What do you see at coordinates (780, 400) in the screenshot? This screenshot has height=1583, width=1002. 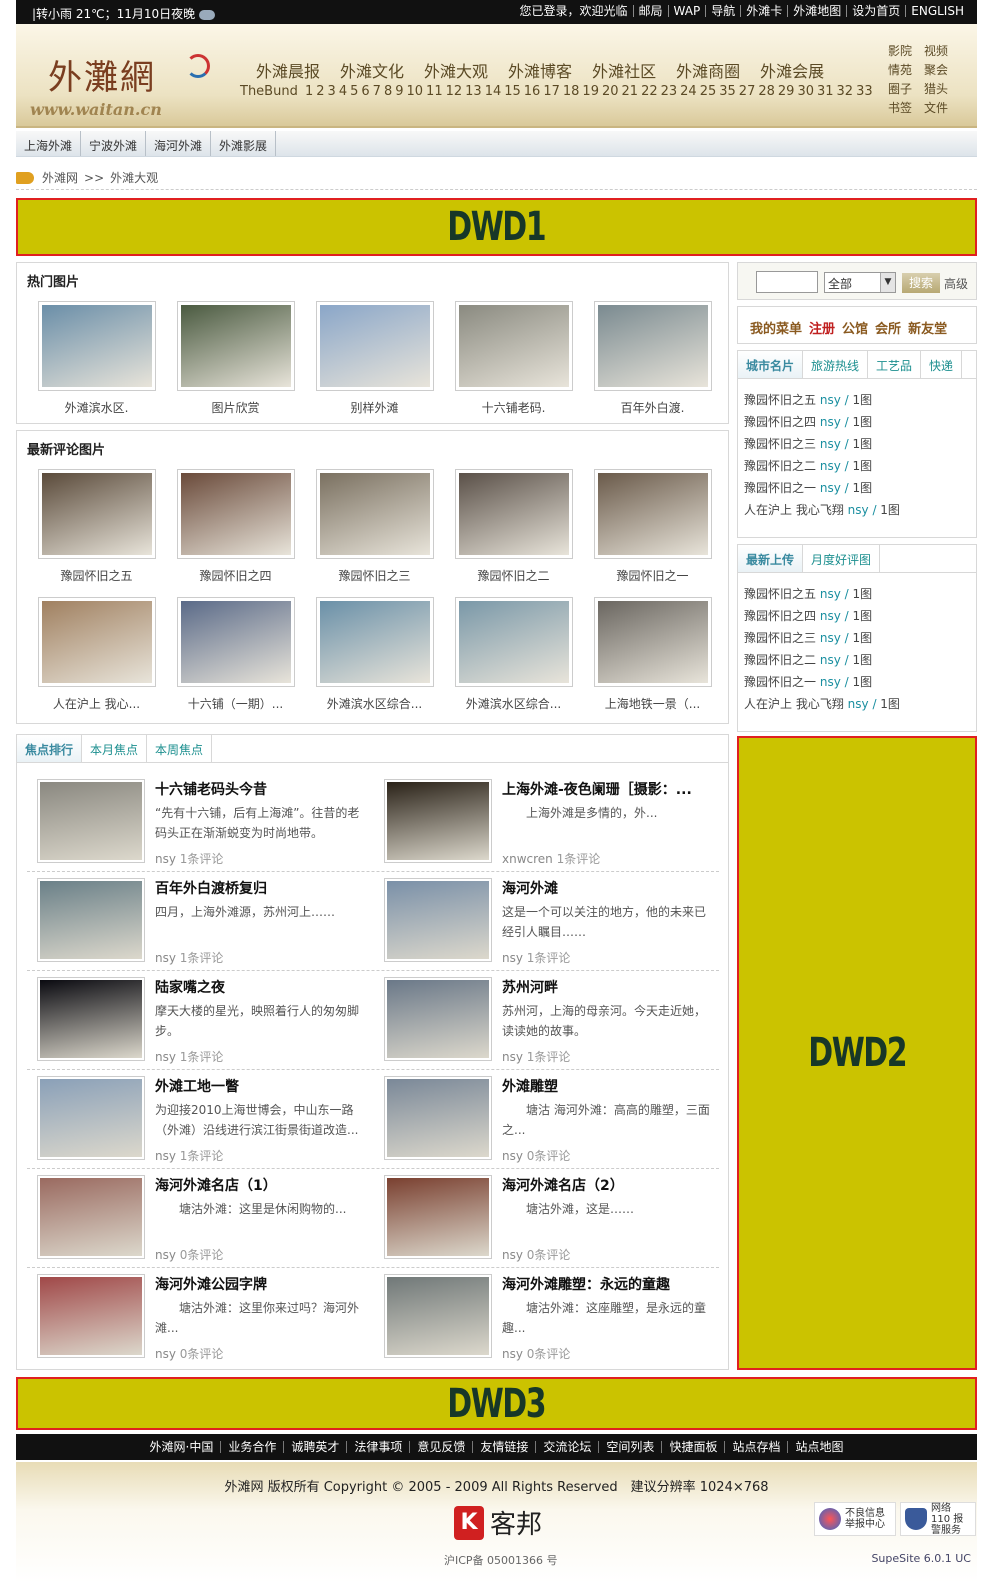 I see `list-item-title: 豫园怀旧之五` at bounding box center [780, 400].